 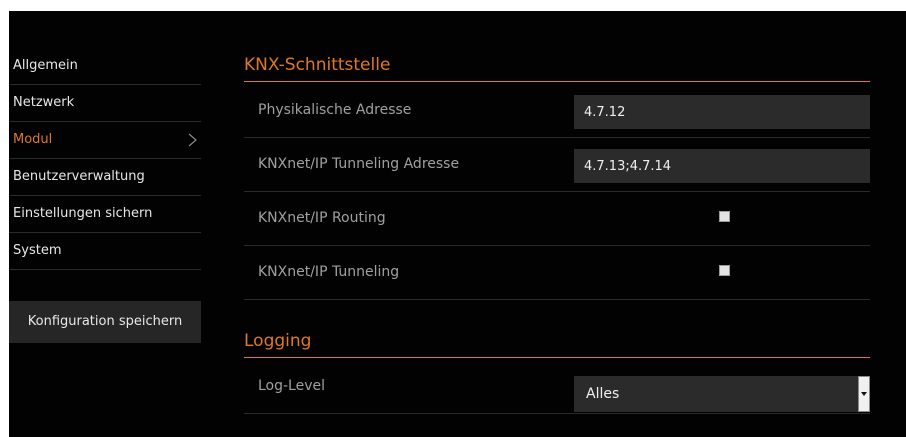 I want to click on tunneling-checkbox, so click(x=724, y=270).